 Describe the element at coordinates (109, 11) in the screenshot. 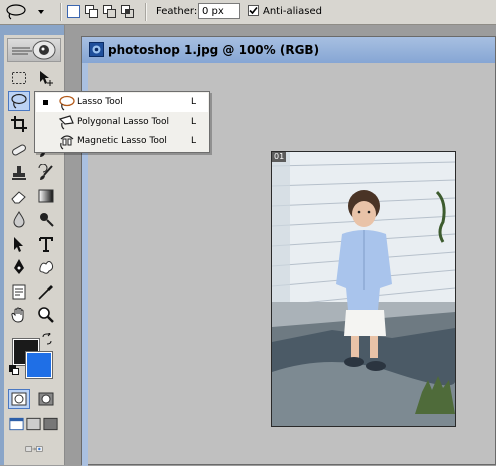

I see `subtract-from-selection-icon` at that location.